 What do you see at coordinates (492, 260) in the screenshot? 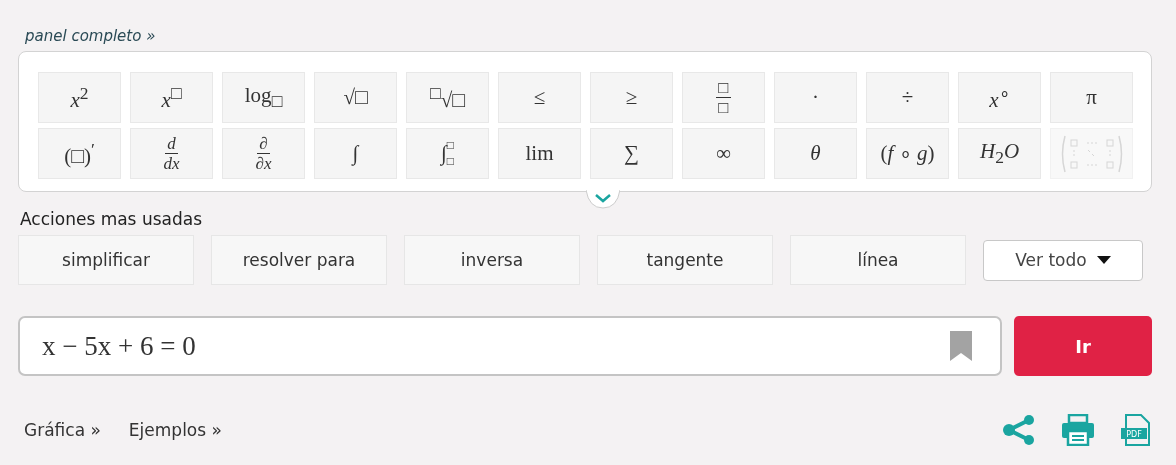
I see `action-button: inversa` at bounding box center [492, 260].